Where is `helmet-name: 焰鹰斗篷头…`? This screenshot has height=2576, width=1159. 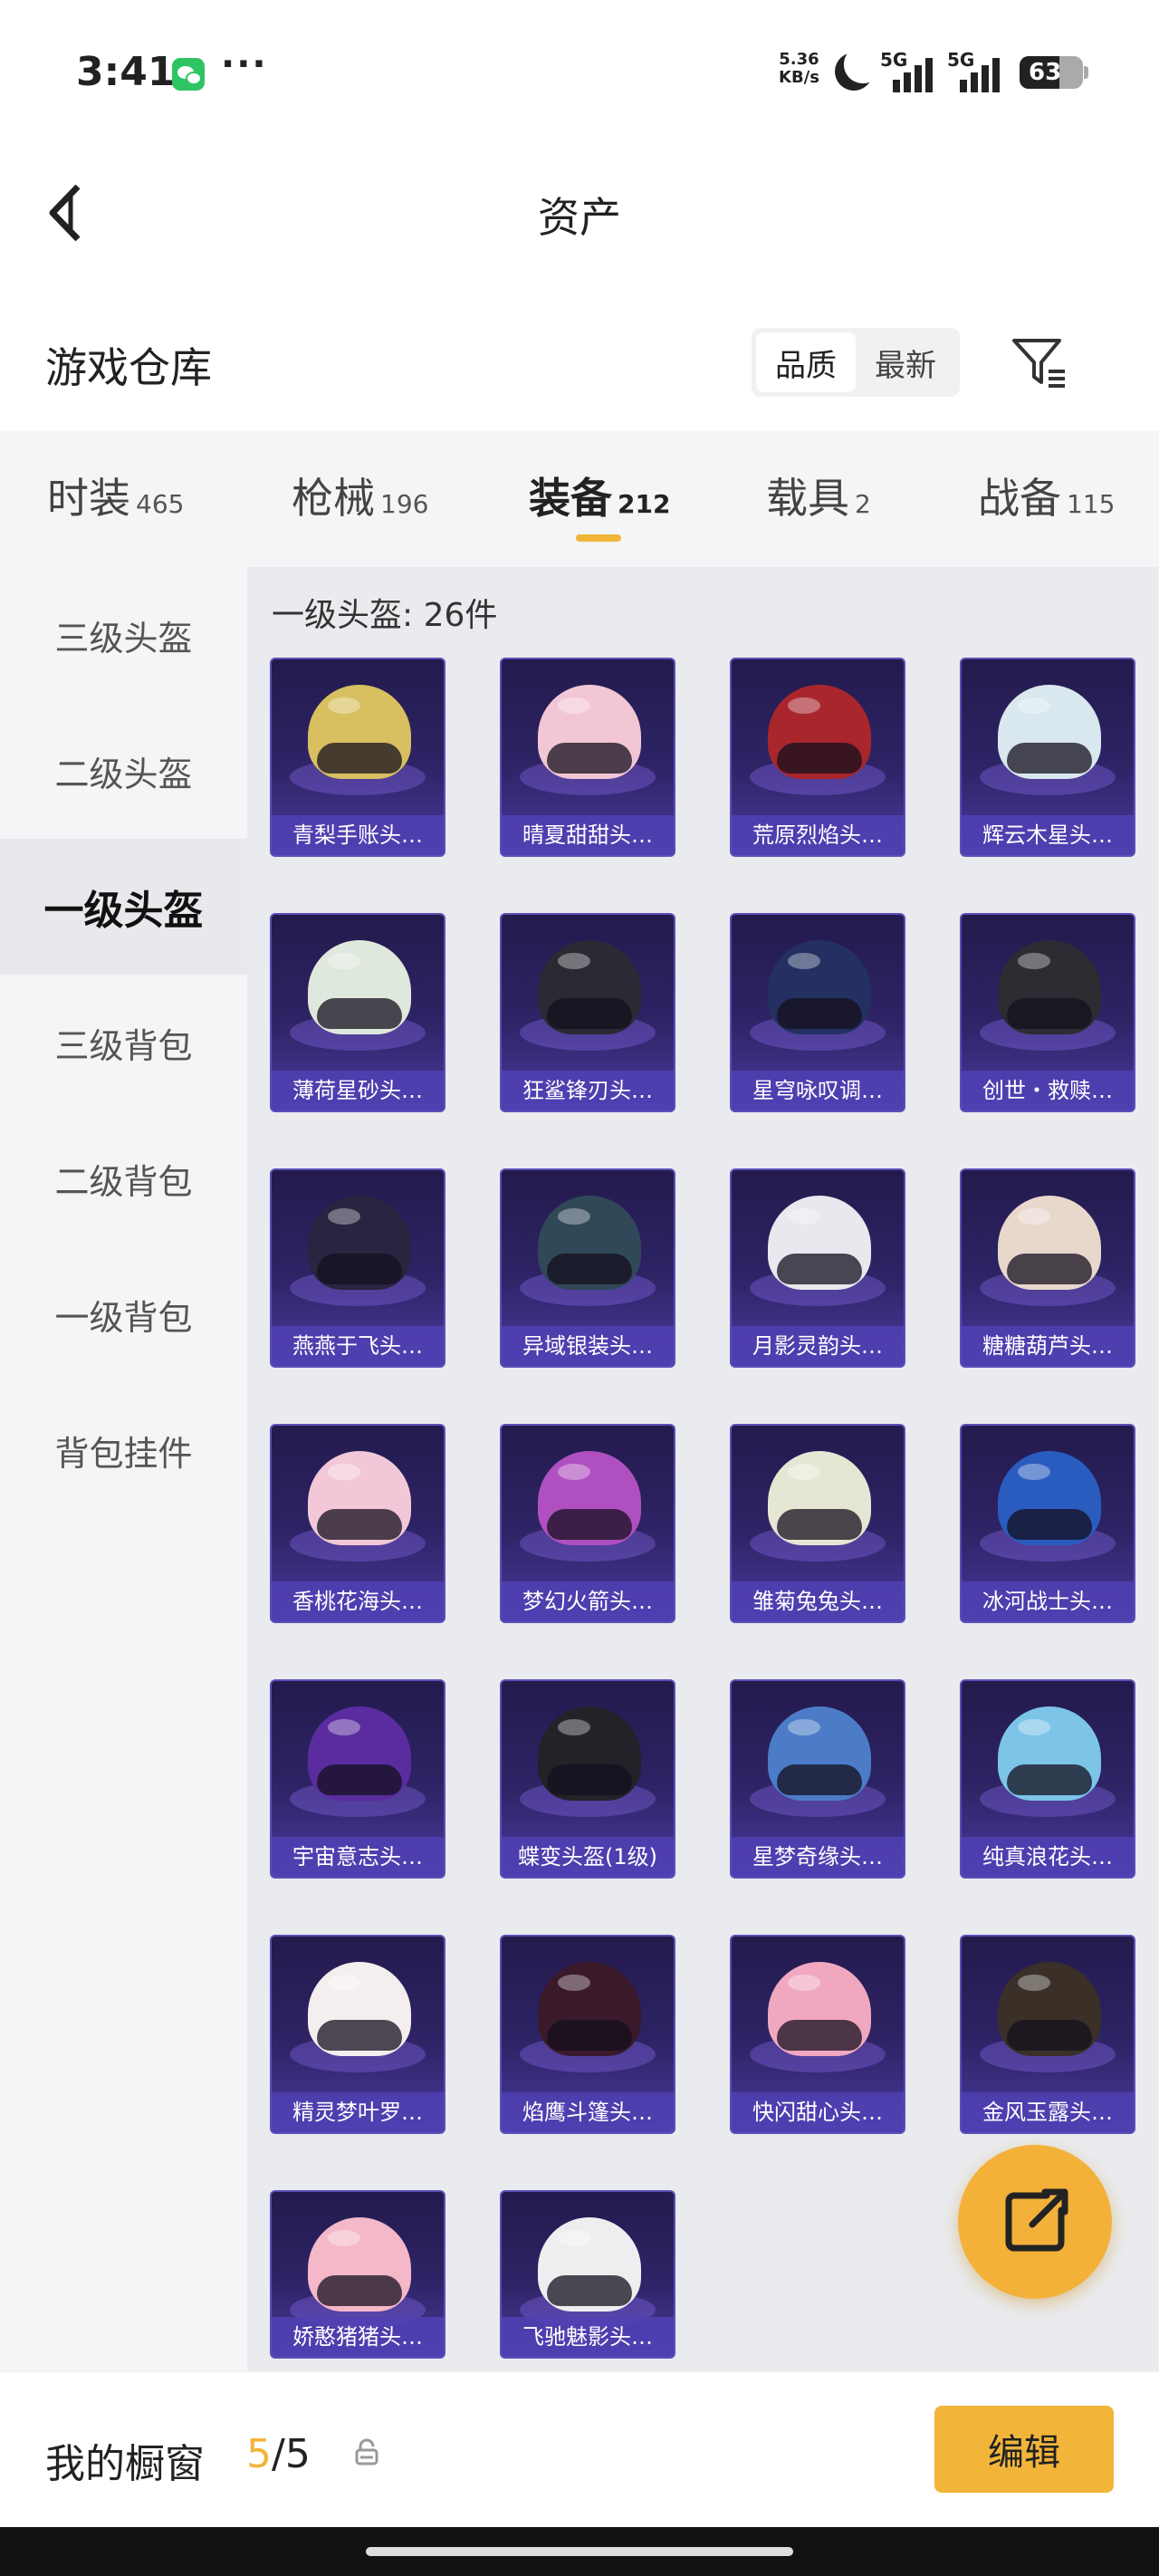
helmet-name: 焰鹰斗篷头… is located at coordinates (588, 2112).